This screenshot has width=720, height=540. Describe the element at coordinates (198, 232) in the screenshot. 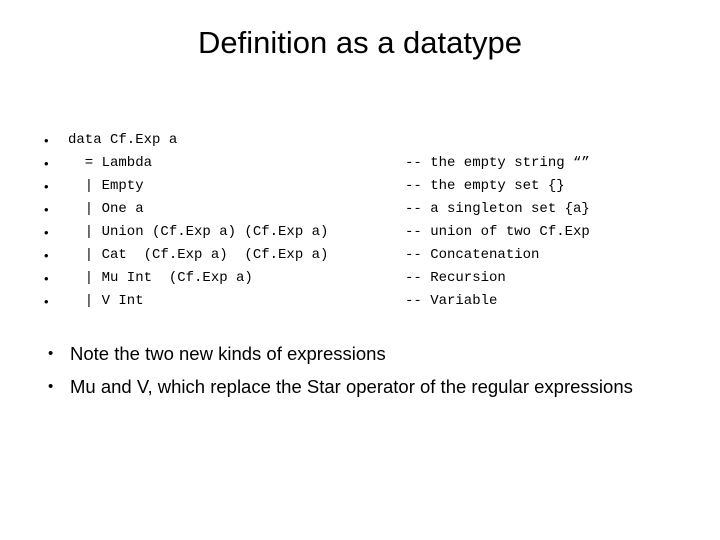

I see `code-line-text: | Union (Cf.Exp a) (Cf.Exp a)` at that location.